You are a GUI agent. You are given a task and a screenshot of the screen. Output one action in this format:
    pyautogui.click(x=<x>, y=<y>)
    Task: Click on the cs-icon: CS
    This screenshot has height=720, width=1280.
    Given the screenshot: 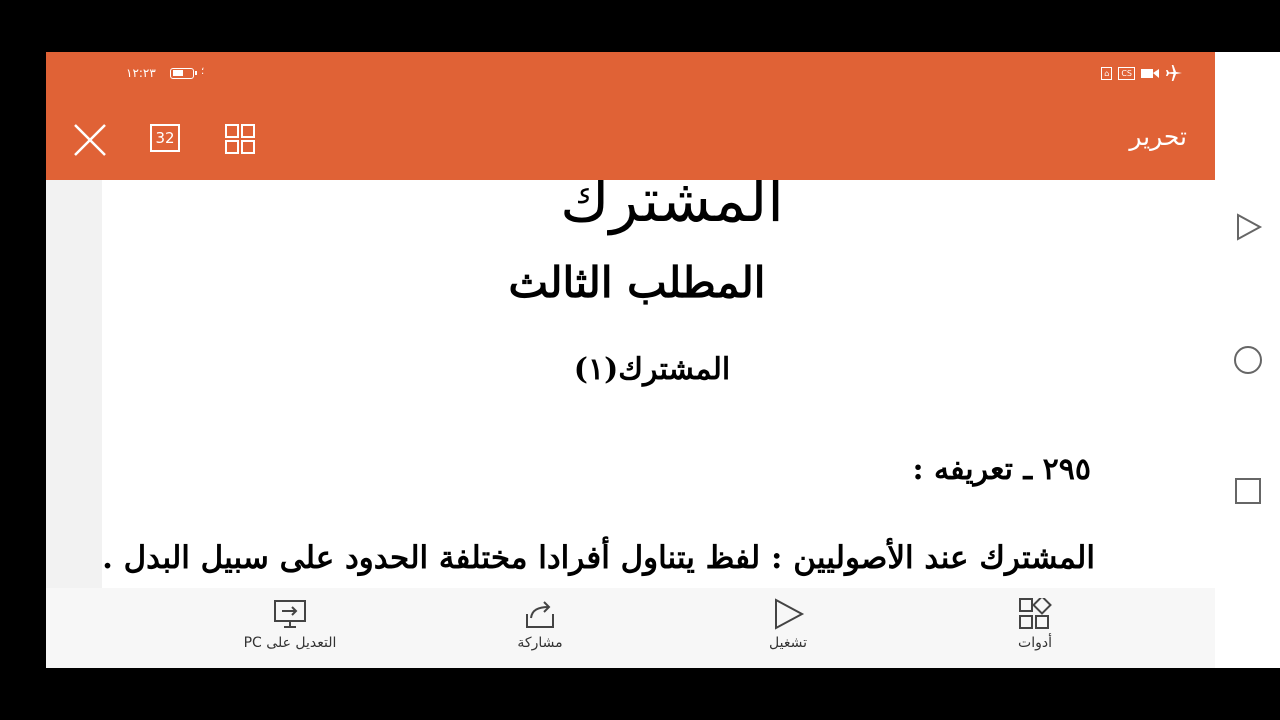 What is the action you would take?
    pyautogui.click(x=1126, y=73)
    